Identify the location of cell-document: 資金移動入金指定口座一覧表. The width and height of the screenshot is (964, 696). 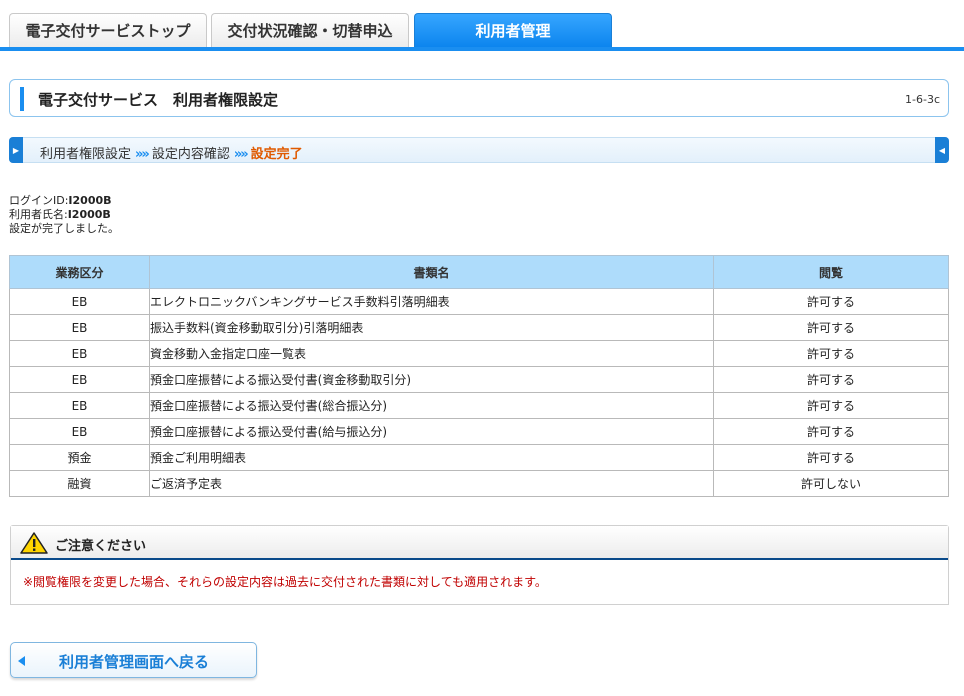
(431, 353).